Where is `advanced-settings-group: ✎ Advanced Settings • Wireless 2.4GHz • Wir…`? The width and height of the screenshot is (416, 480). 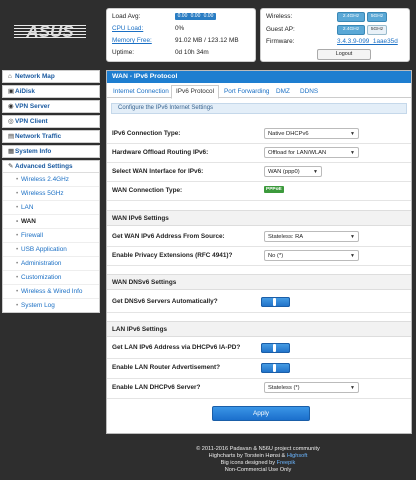
advanced-settings-group: ✎ Advanced Settings • Wireless 2.4GHz • Wir… is located at coordinates (51, 236).